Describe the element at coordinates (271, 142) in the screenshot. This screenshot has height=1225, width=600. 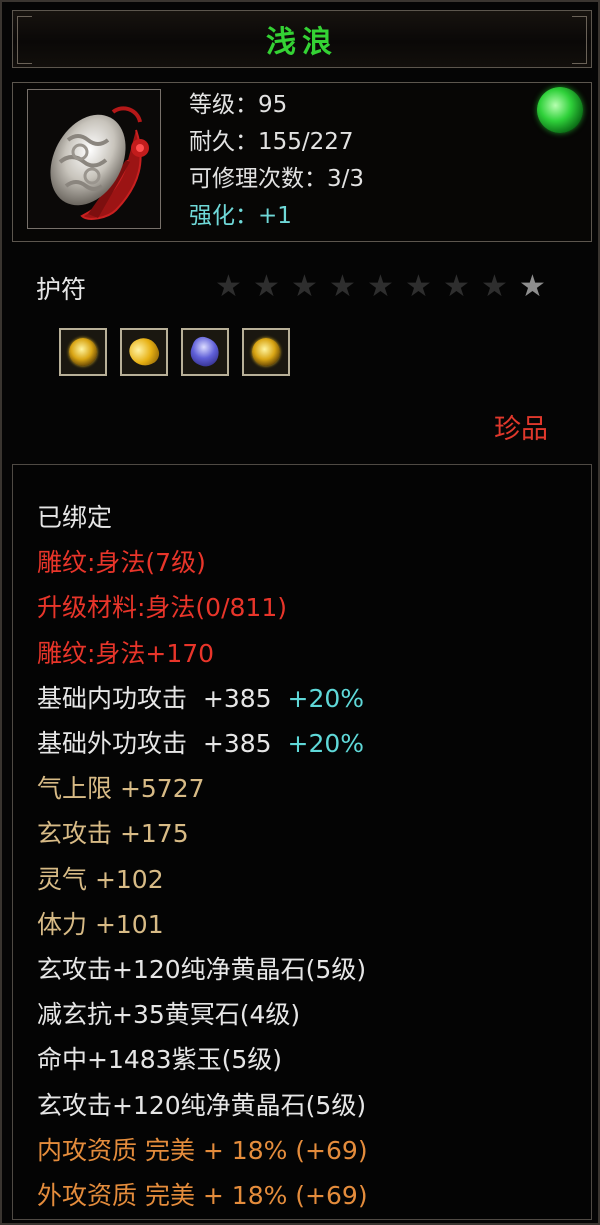
I see `durability-stat: 耐久：155/227` at that location.